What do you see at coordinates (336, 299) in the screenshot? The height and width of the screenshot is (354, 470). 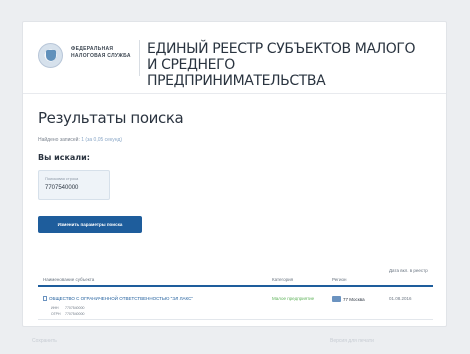 I see `region-flag-icon` at bounding box center [336, 299].